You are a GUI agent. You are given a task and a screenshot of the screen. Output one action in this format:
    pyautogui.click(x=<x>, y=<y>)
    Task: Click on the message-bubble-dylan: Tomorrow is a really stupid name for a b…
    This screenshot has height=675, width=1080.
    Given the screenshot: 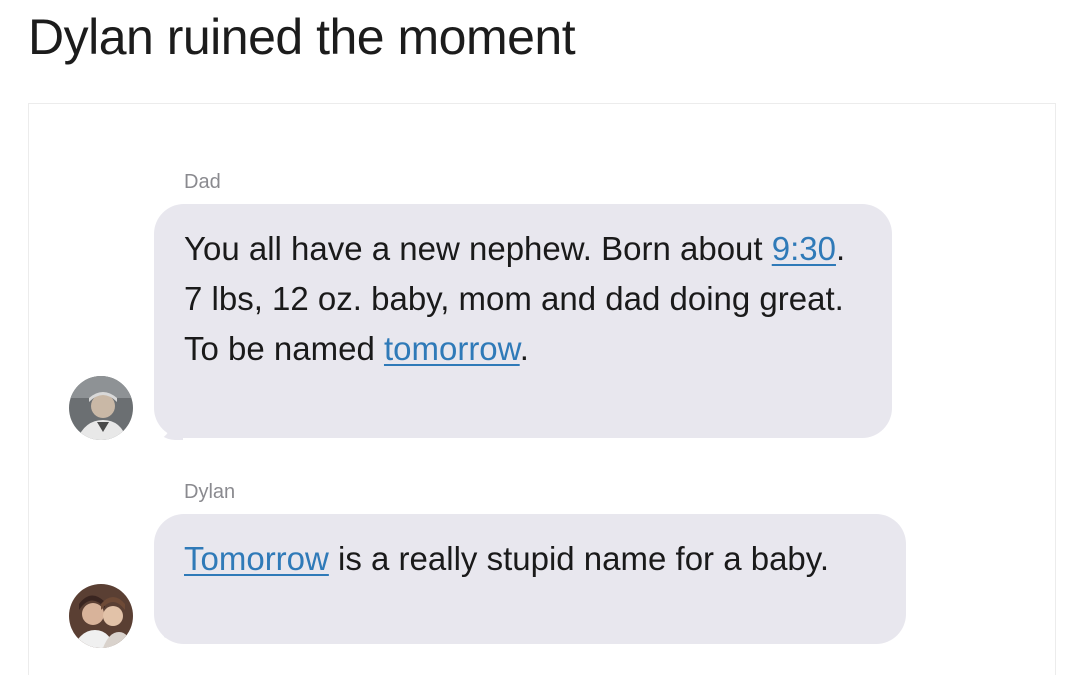 What is the action you would take?
    pyautogui.click(x=530, y=579)
    